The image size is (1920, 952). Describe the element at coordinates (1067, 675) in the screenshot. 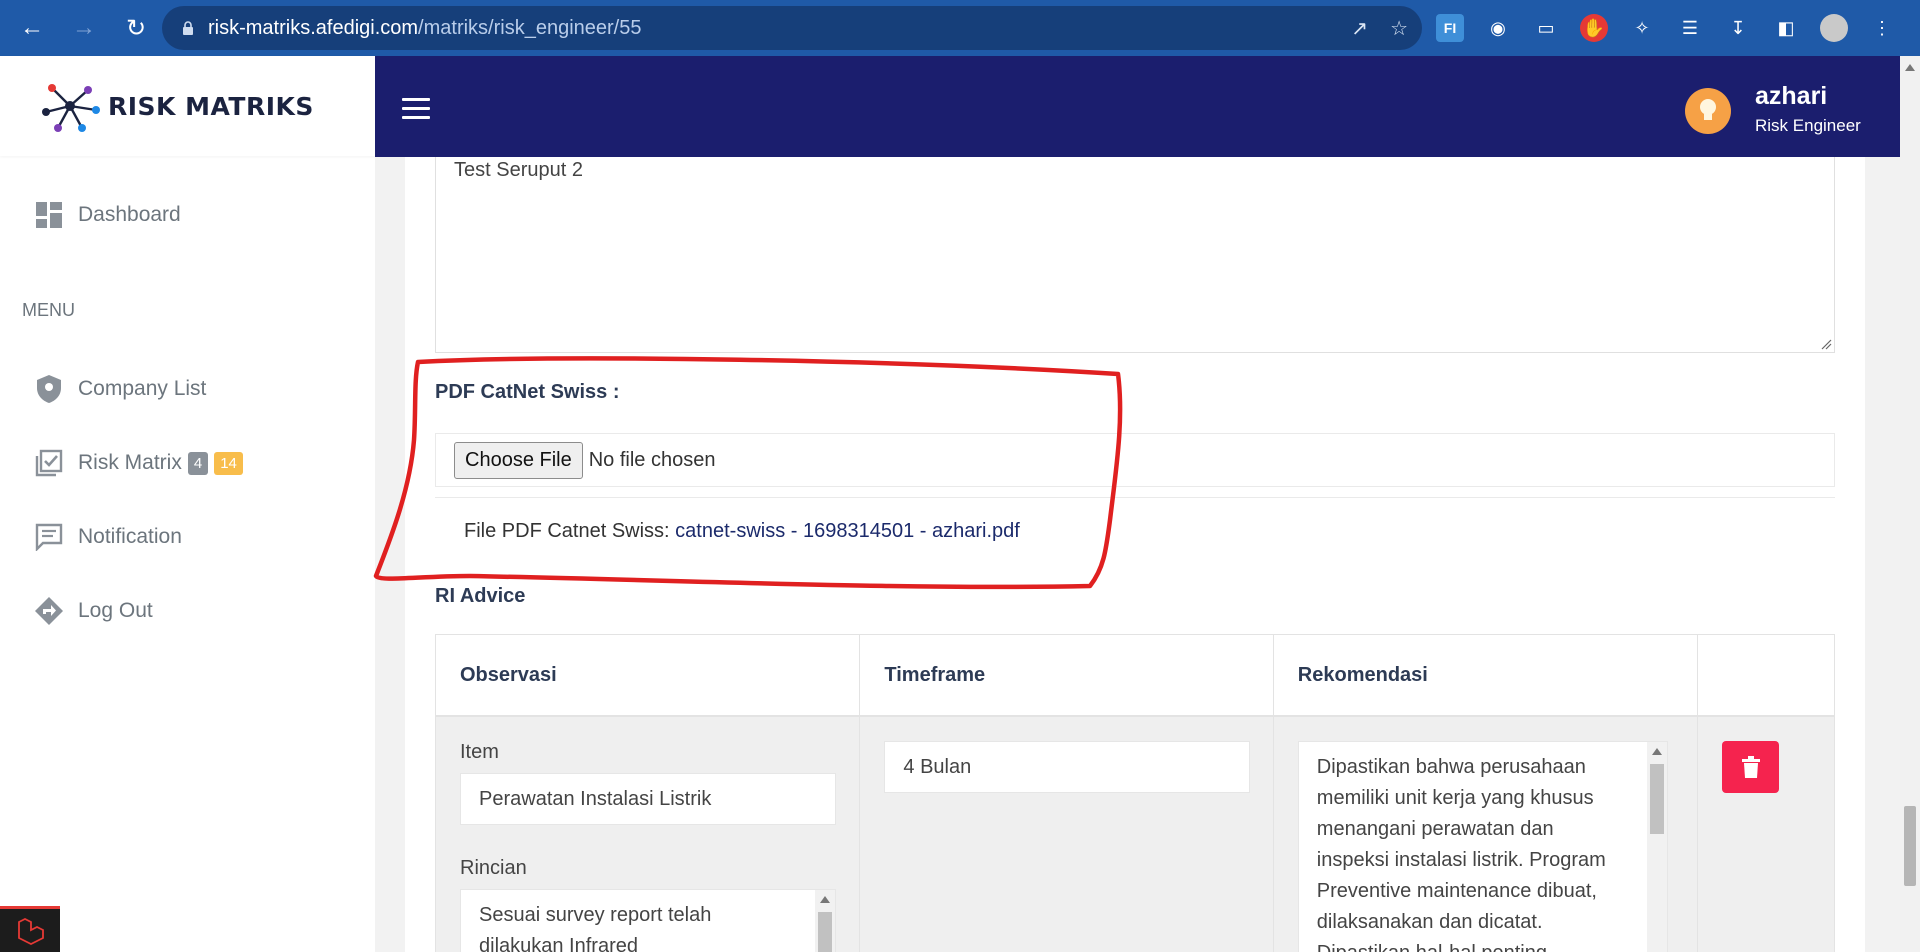

I see `column-header-timeframe: Timeframe` at that location.